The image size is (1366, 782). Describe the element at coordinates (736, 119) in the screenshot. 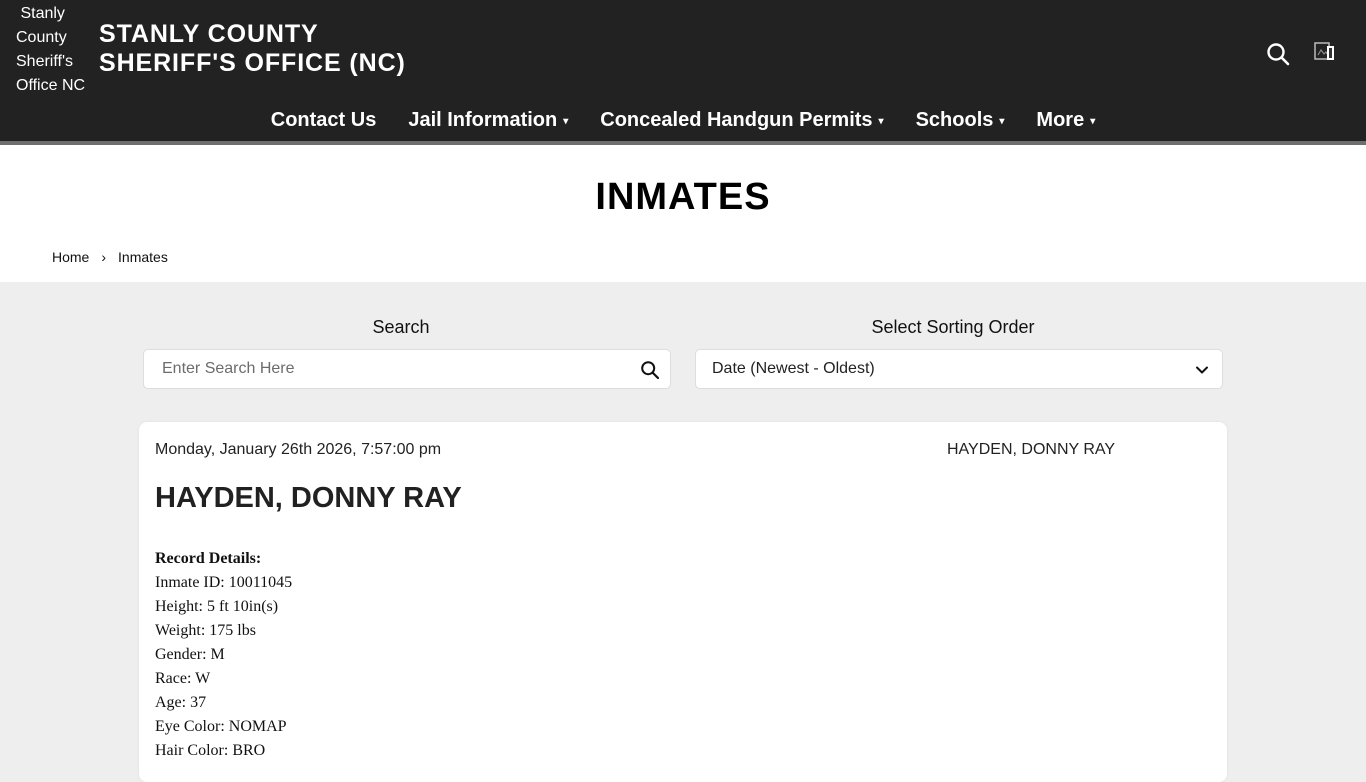

I see `nav-label: Concealed Handgun Permits` at that location.